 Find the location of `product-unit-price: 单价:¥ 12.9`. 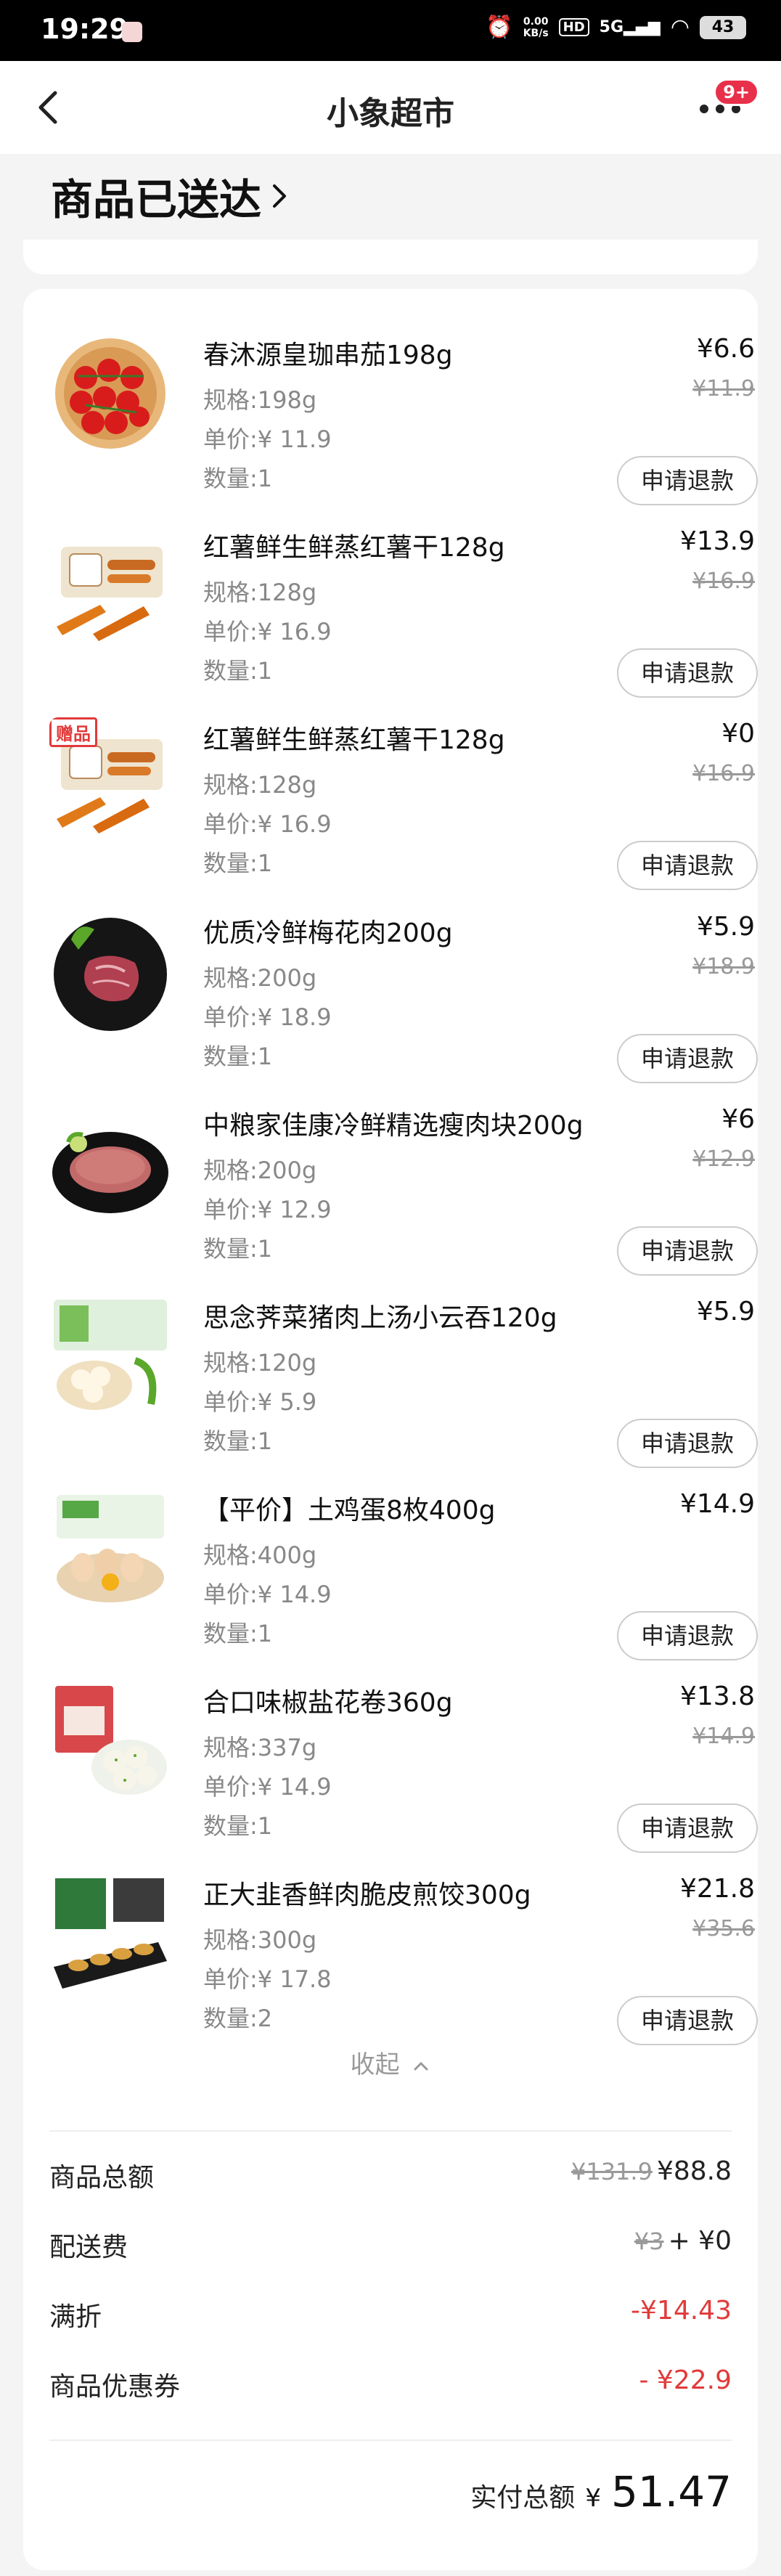

product-unit-price: 单价:¥ 12.9 is located at coordinates (267, 1209).